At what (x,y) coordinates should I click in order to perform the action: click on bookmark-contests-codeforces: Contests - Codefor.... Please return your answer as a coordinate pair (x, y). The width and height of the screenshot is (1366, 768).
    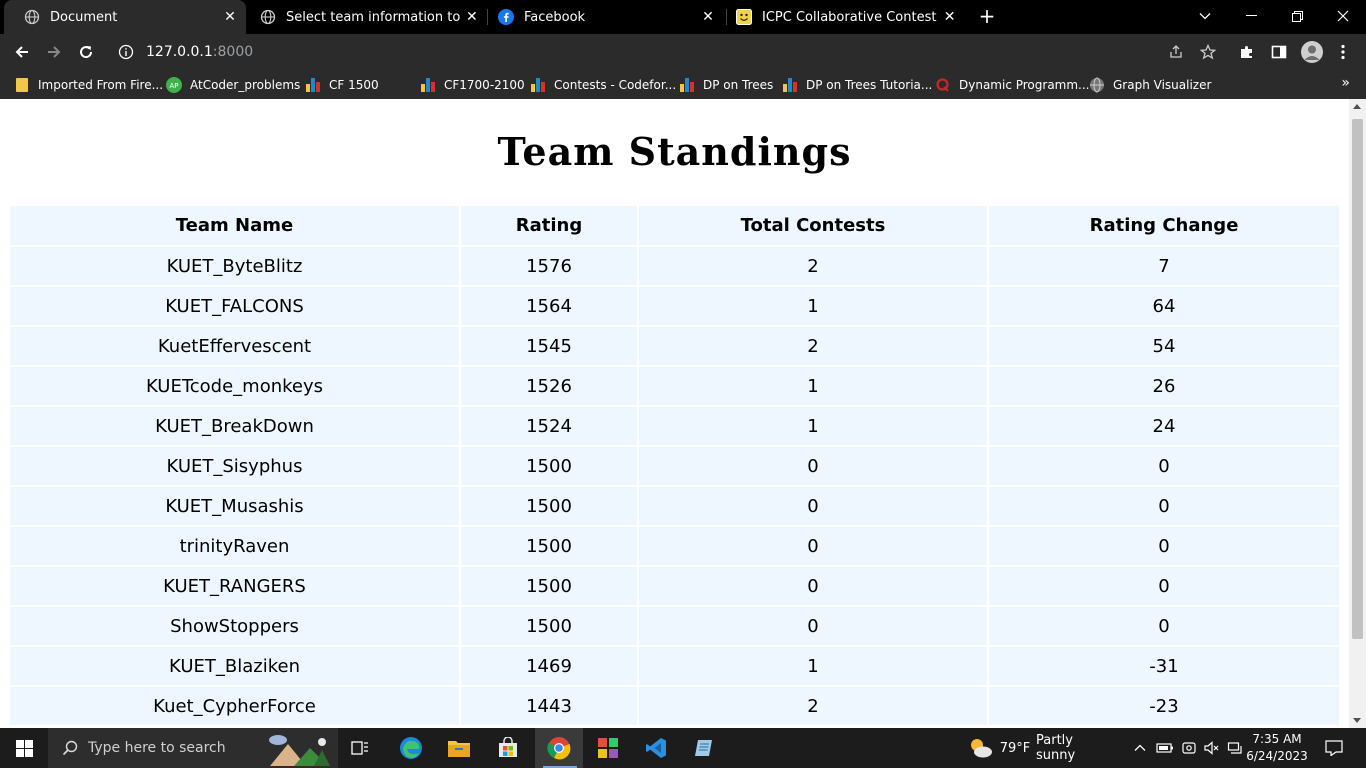
    Looking at the image, I should click on (603, 84).